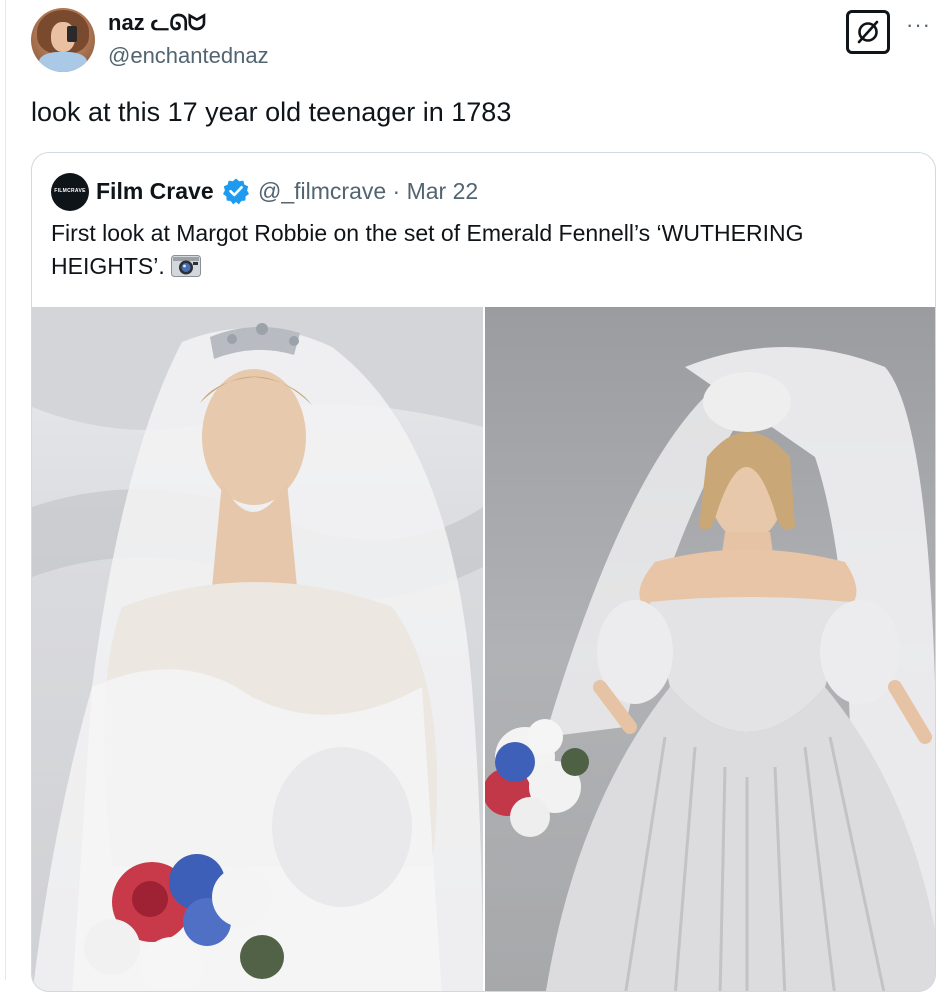 This screenshot has height=992, width=942. What do you see at coordinates (155, 191) in the screenshot?
I see `quoted-author-name: Film Crave` at bounding box center [155, 191].